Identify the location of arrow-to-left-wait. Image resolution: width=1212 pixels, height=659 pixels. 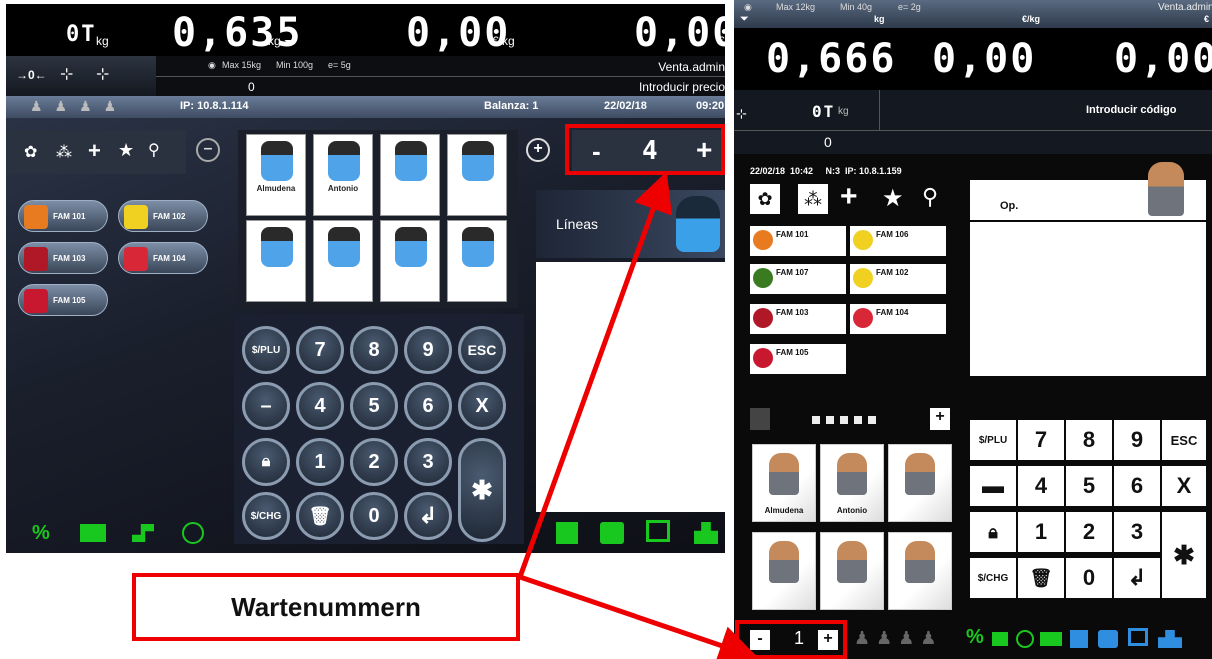
(595, 374).